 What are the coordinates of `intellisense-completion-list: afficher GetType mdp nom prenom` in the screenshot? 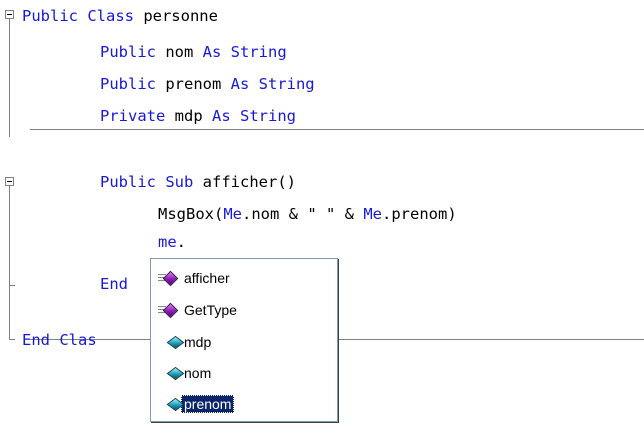 It's located at (244, 340).